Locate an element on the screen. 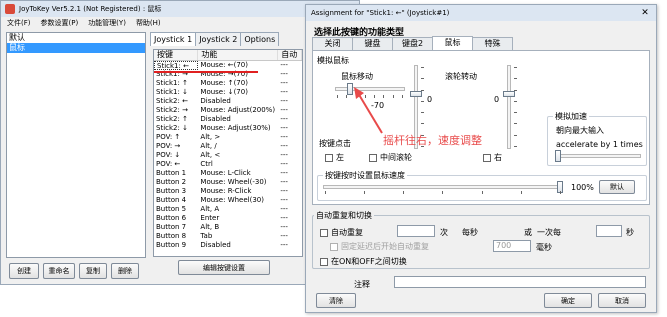 The height and width of the screenshot is (317, 667). key-cell: POV: ↑ is located at coordinates (168, 137).